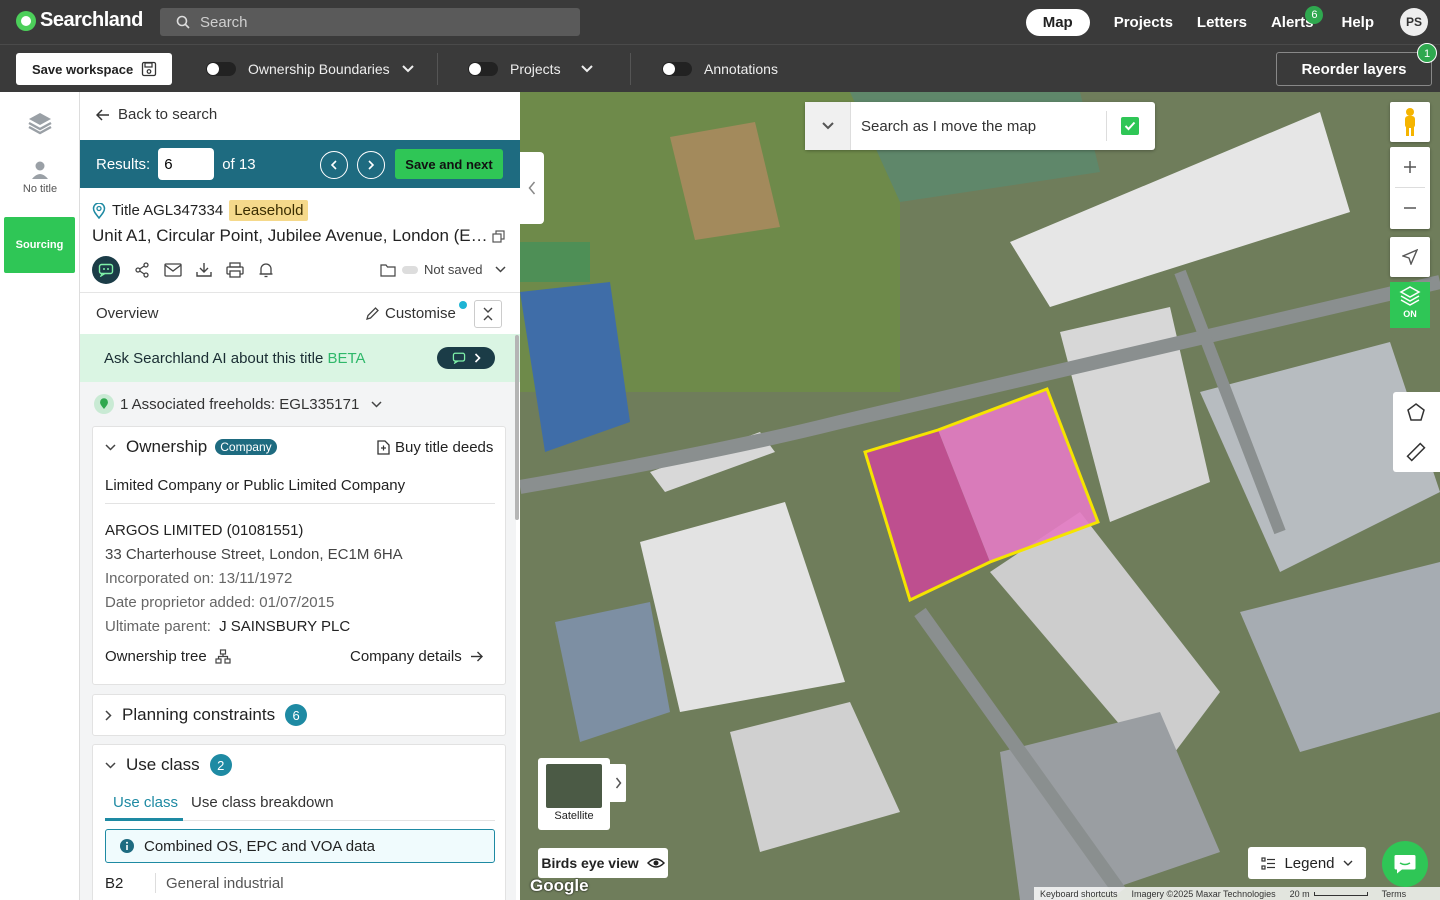  I want to click on ask-ai-banner: Ask Searchland AI about this title BETA, so click(300, 358).